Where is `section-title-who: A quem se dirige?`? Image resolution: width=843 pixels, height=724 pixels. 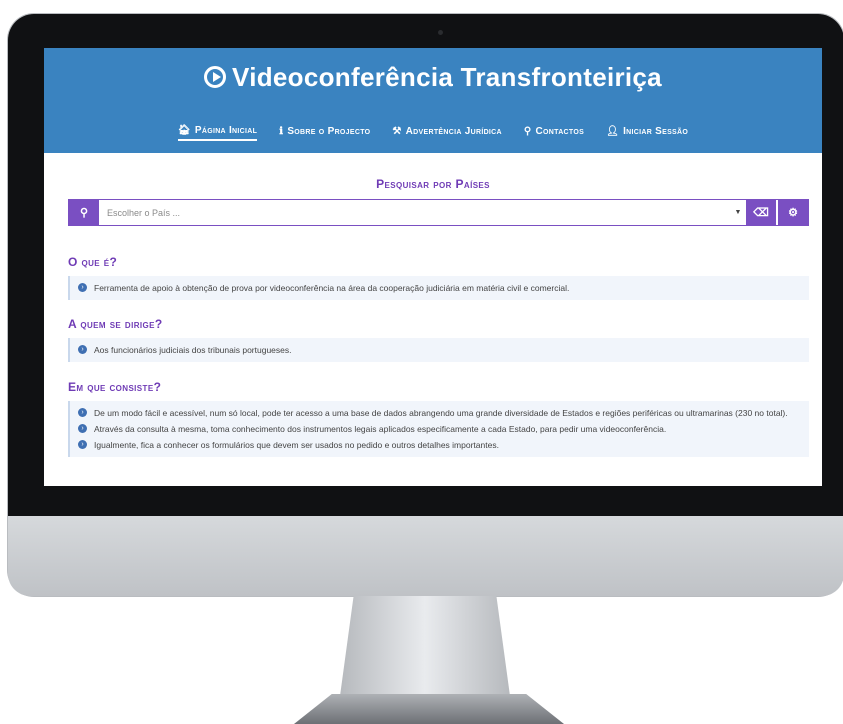 section-title-who: A quem se dirige? is located at coordinates (115, 324).